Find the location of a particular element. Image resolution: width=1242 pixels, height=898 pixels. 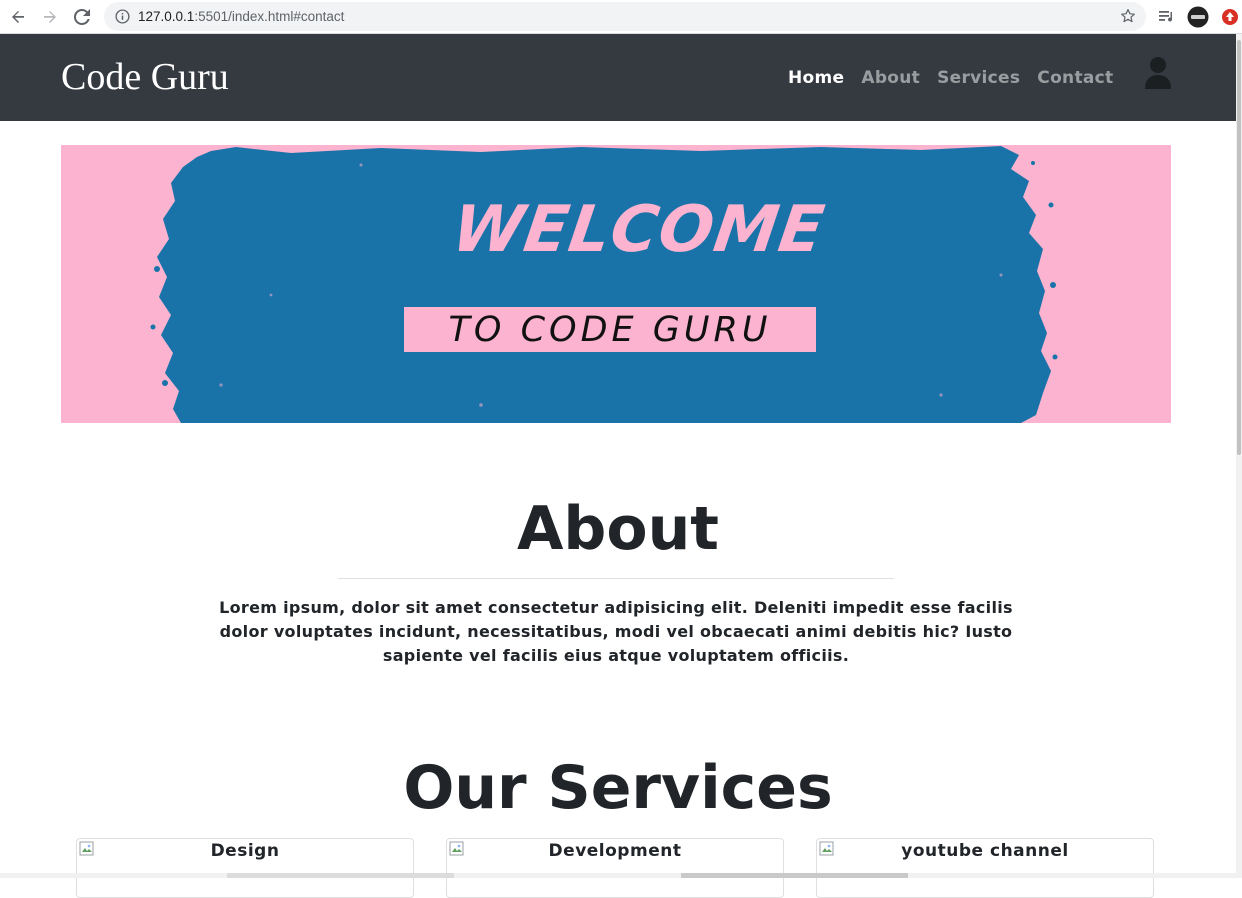

banner-headline: WELCOME is located at coordinates (638, 230).